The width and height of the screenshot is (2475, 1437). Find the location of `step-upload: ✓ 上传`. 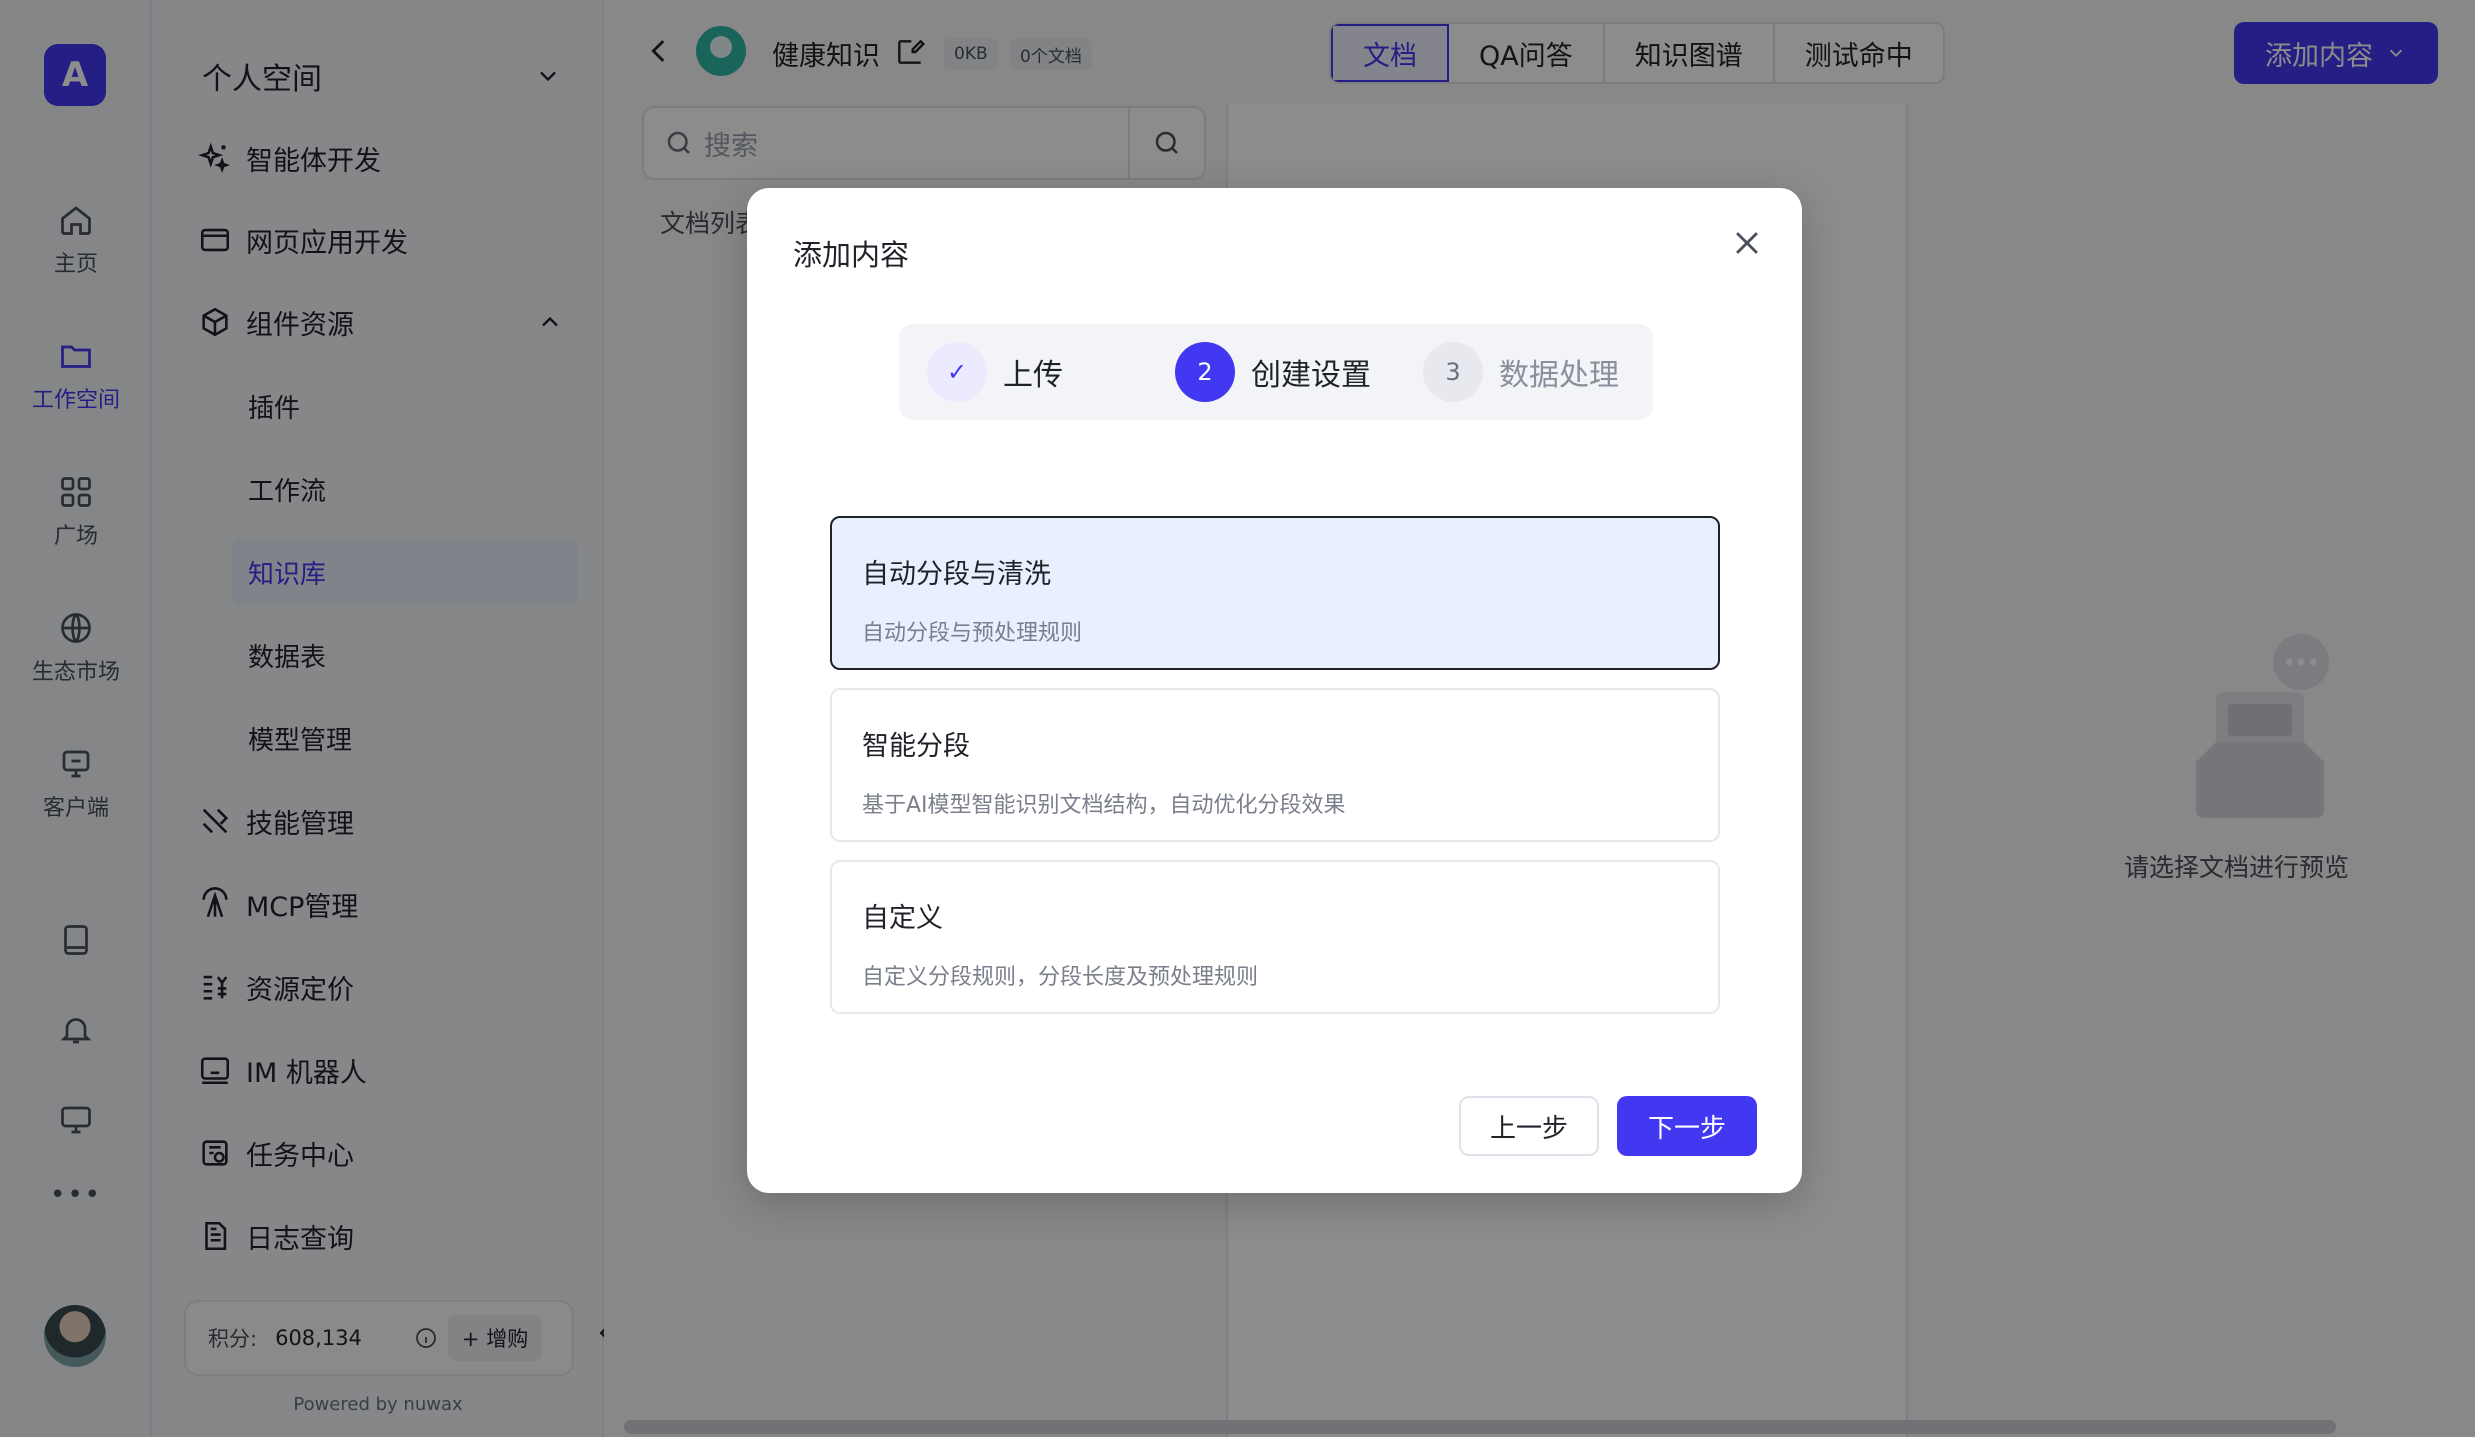

step-upload: ✓ 上传 is located at coordinates (995, 372).